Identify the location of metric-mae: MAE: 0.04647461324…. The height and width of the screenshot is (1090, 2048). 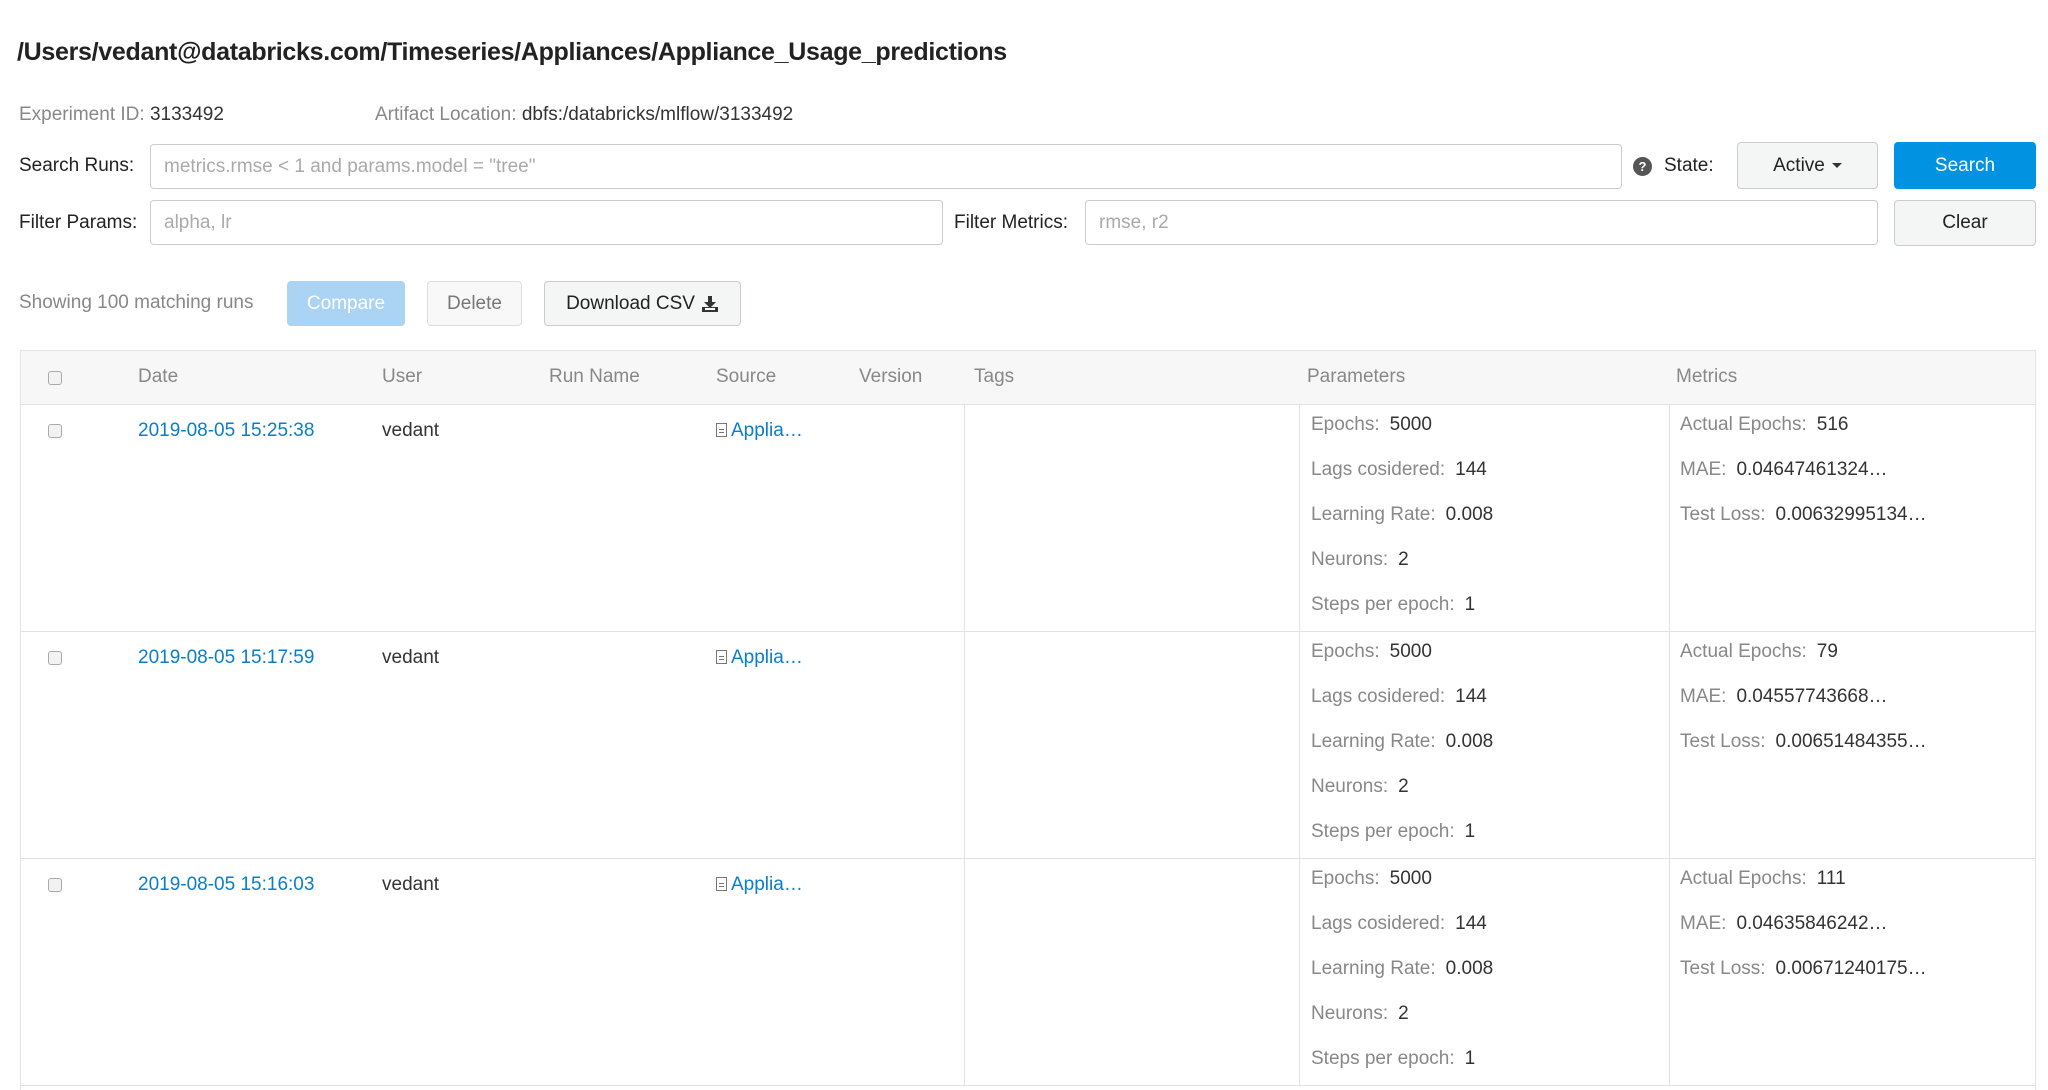
(1784, 470).